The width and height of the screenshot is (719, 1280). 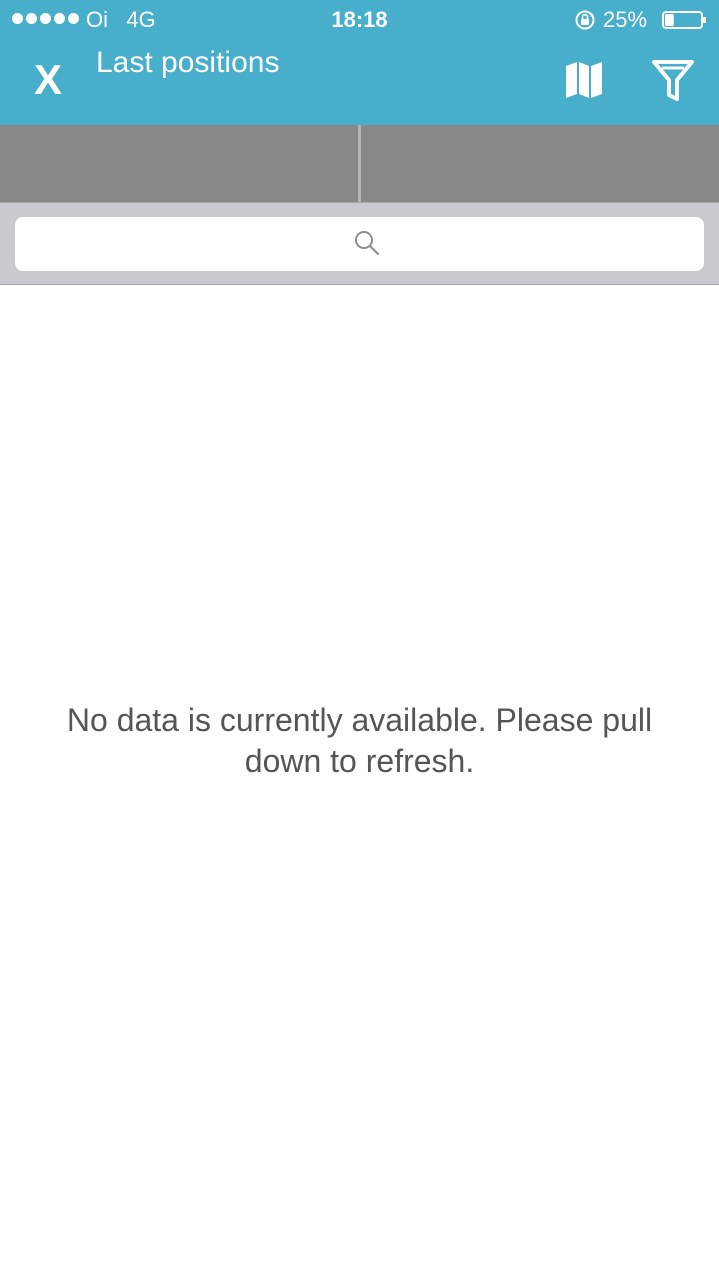 I want to click on status-bar: Oi 4G 18:18 25%, so click(x=359, y=20).